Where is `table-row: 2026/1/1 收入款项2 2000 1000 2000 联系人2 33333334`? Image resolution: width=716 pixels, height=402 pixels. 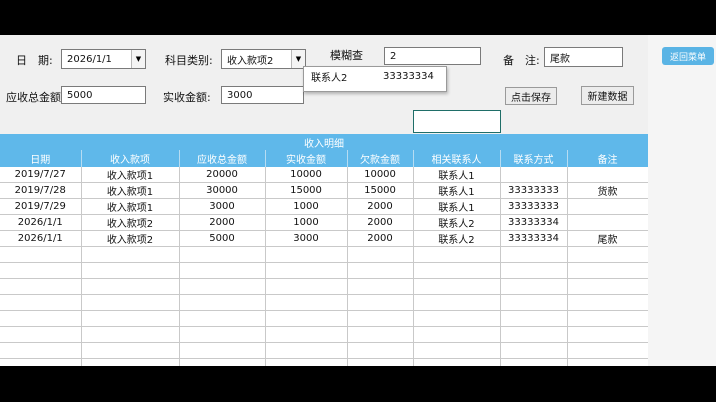
table-row: 2026/1/1 收入款项2 2000 1000 2000 联系人2 33333334 is located at coordinates (324, 222).